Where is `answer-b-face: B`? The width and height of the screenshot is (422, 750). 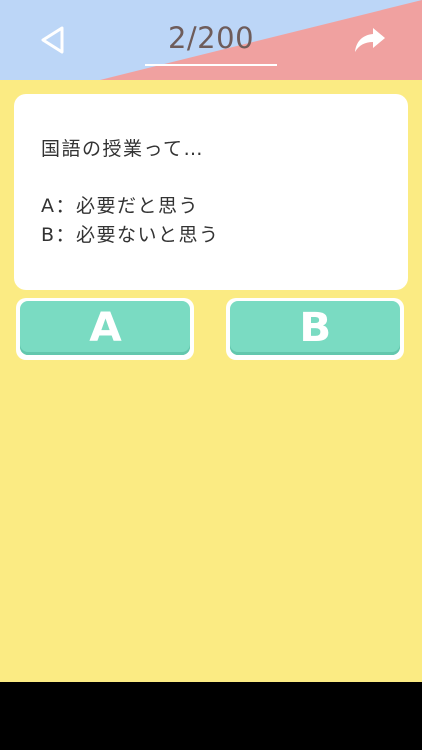 answer-b-face: B is located at coordinates (315, 328).